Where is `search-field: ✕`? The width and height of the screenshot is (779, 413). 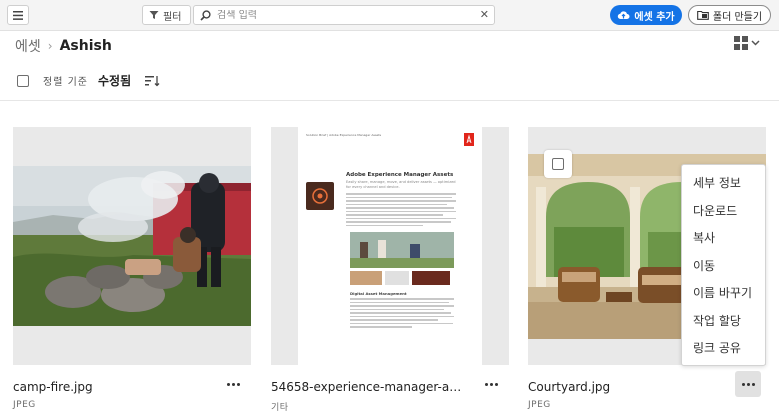 search-field: ✕ is located at coordinates (344, 15).